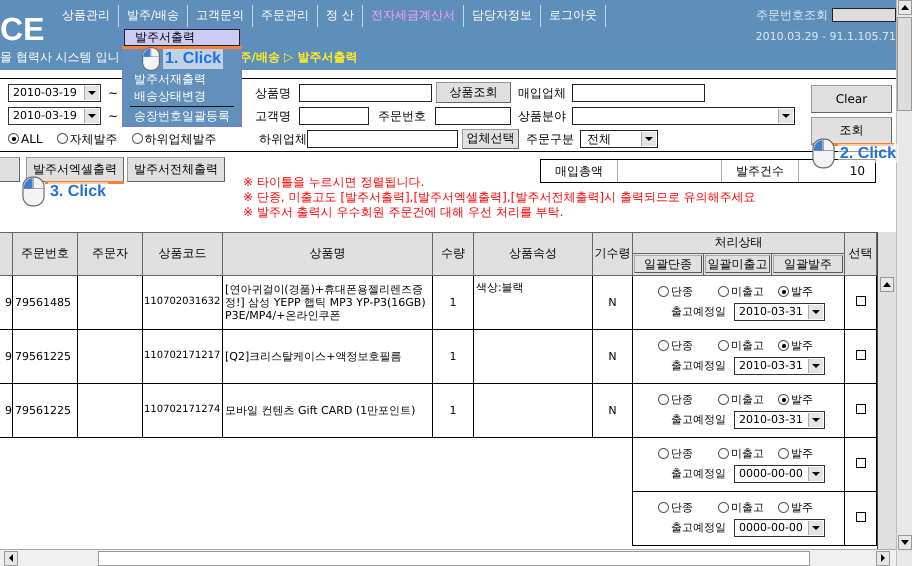 This screenshot has width=912, height=566. Describe the element at coordinates (10, 169) in the screenshot. I see `toolbar-button` at that location.